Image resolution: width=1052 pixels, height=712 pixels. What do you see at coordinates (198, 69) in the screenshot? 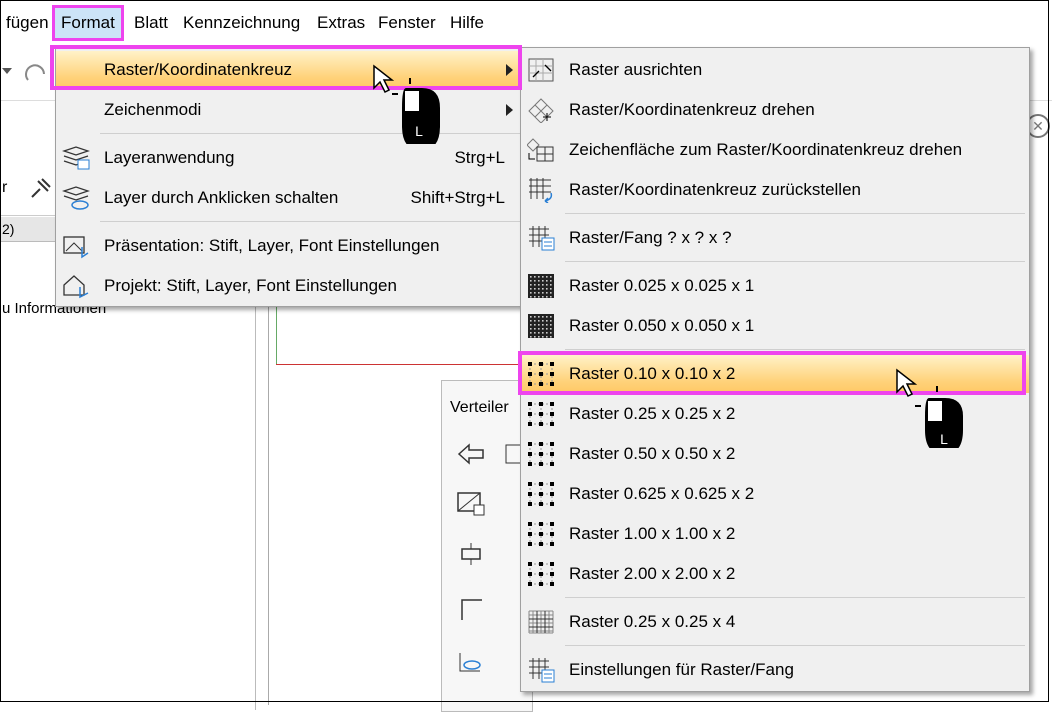
I see `menu-item-label: Raster/Koordinatenkreuz` at bounding box center [198, 69].